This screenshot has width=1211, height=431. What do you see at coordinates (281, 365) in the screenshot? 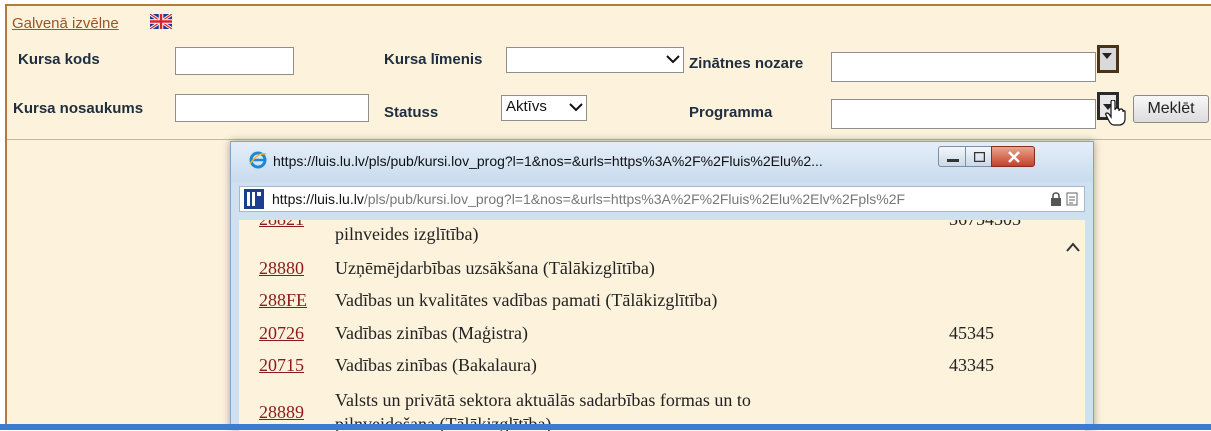
I see `course-code-link: 20715` at bounding box center [281, 365].